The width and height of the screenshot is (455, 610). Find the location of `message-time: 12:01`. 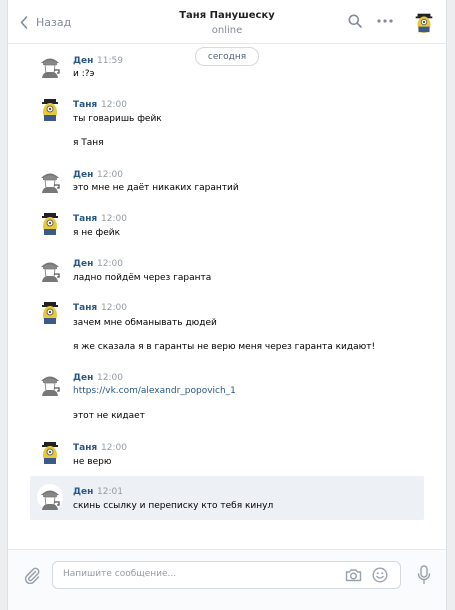

message-time: 12:01 is located at coordinates (110, 492).